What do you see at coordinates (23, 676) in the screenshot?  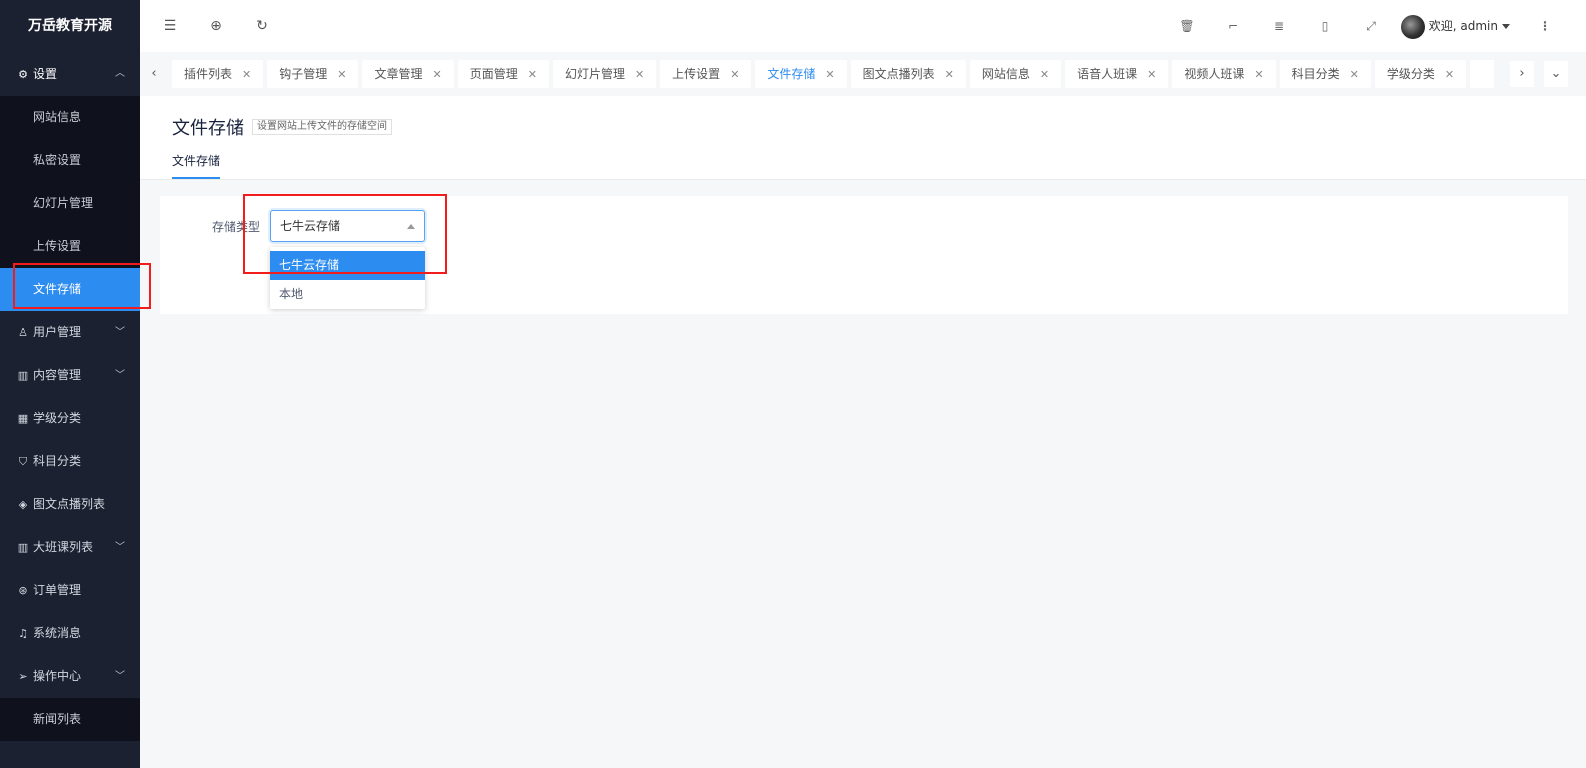 I see `send-icon: ➢` at bounding box center [23, 676].